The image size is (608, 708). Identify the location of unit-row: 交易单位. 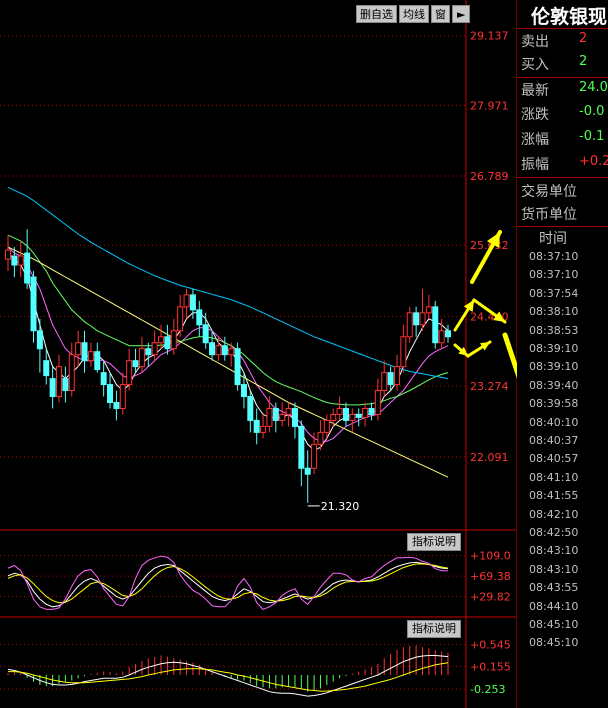
(564, 192).